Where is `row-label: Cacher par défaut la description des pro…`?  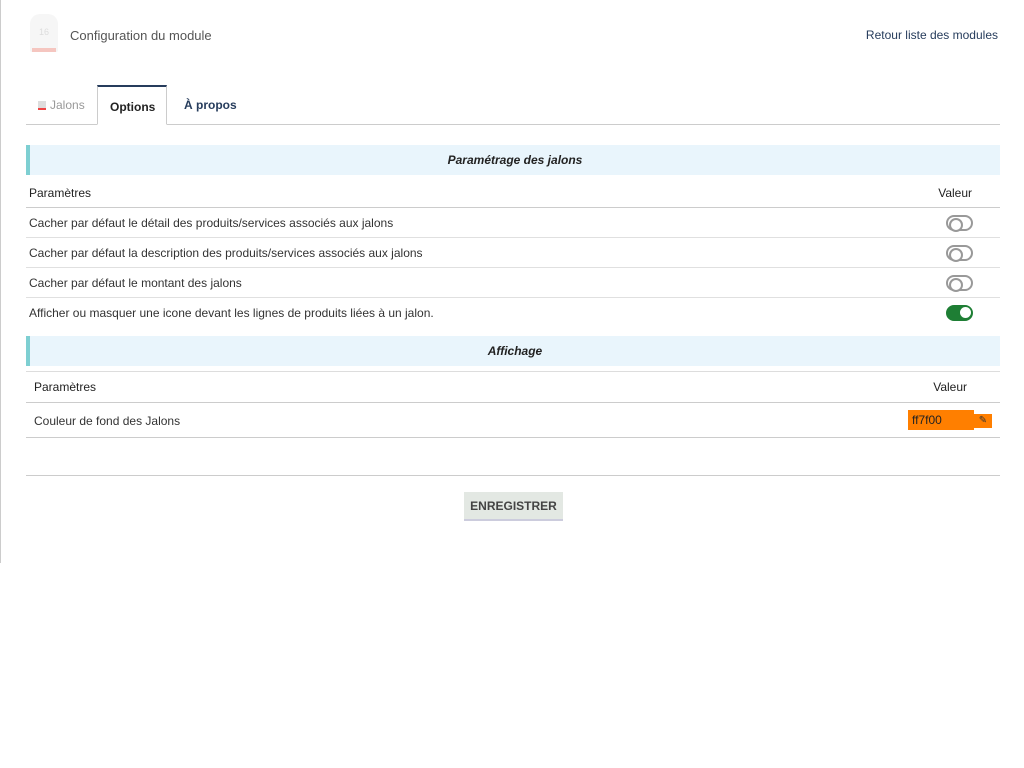 row-label: Cacher par défaut la description des pro… is located at coordinates (226, 253).